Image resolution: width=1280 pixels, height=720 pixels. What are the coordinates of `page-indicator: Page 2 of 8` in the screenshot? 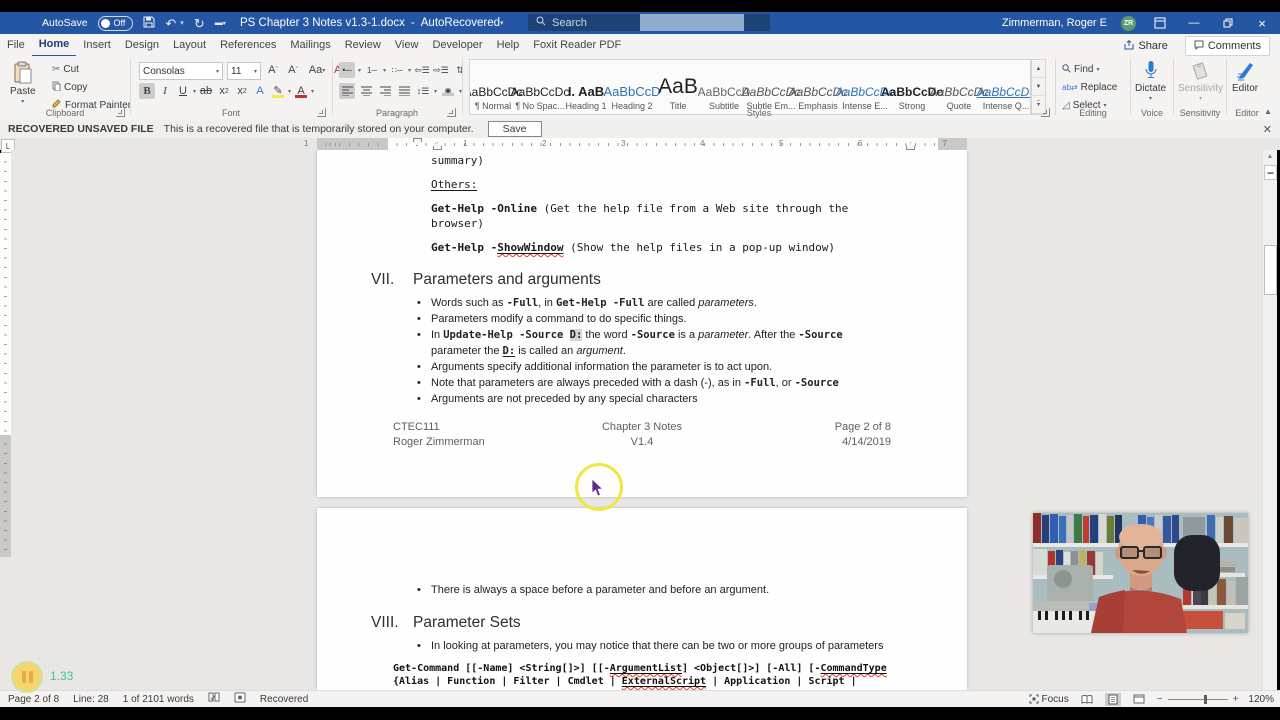 It's located at (33, 699).